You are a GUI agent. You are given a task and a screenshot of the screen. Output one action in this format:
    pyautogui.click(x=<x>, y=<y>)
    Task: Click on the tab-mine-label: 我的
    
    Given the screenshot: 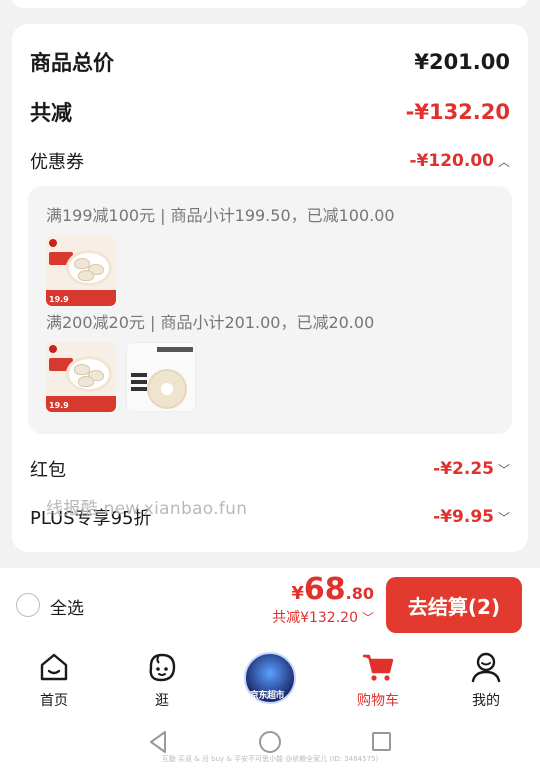 What is the action you would take?
    pyautogui.click(x=486, y=701)
    